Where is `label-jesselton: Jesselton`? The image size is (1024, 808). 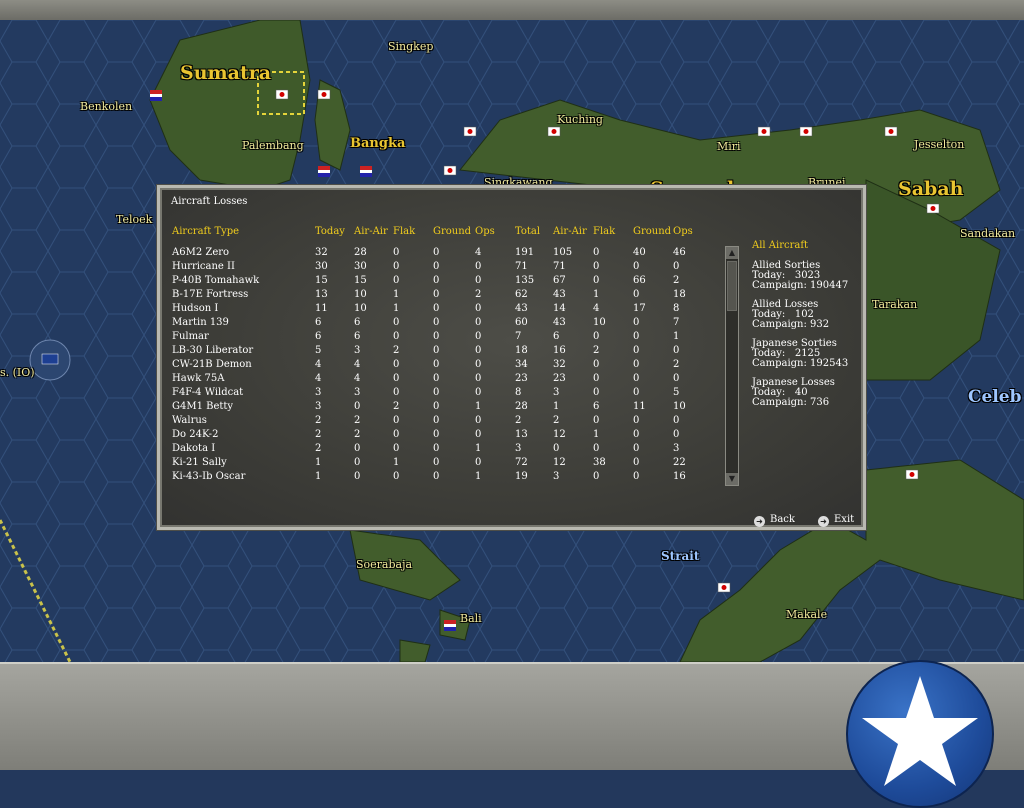 label-jesselton: Jesselton is located at coordinates (939, 144).